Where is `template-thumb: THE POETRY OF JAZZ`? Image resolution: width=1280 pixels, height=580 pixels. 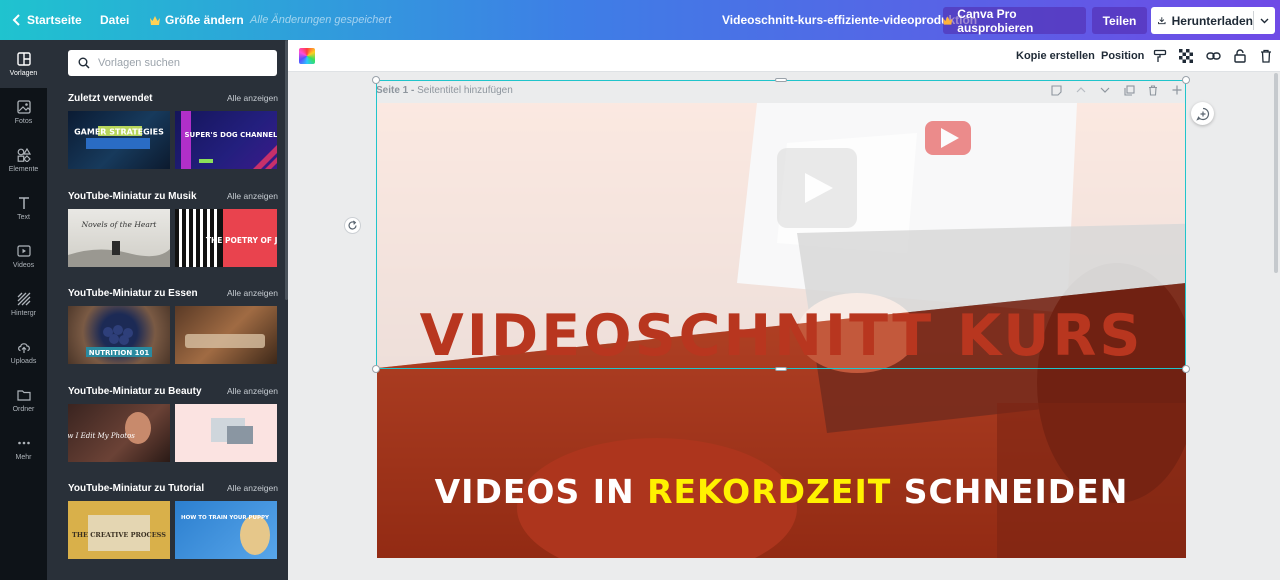 template-thumb: THE POETRY OF JAZZ is located at coordinates (226, 238).